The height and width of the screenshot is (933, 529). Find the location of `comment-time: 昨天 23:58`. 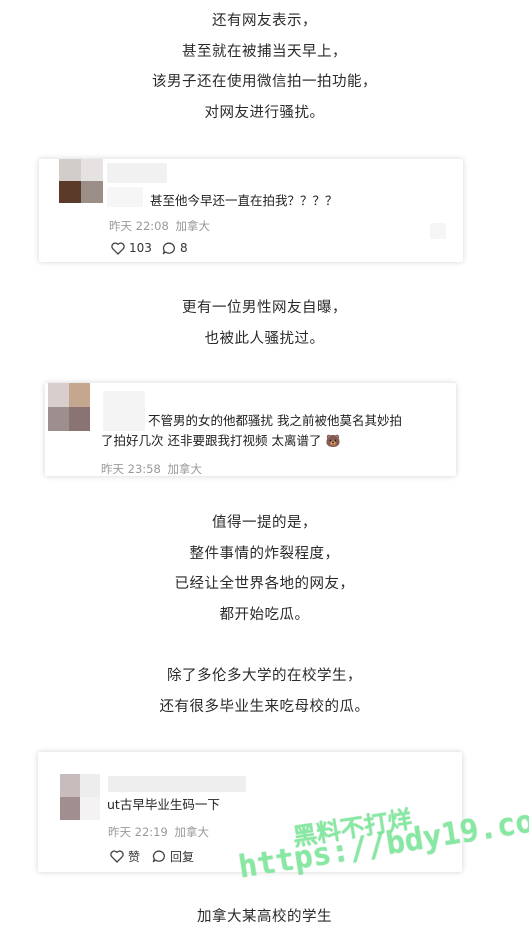

comment-time: 昨天 23:58 is located at coordinates (131, 469).